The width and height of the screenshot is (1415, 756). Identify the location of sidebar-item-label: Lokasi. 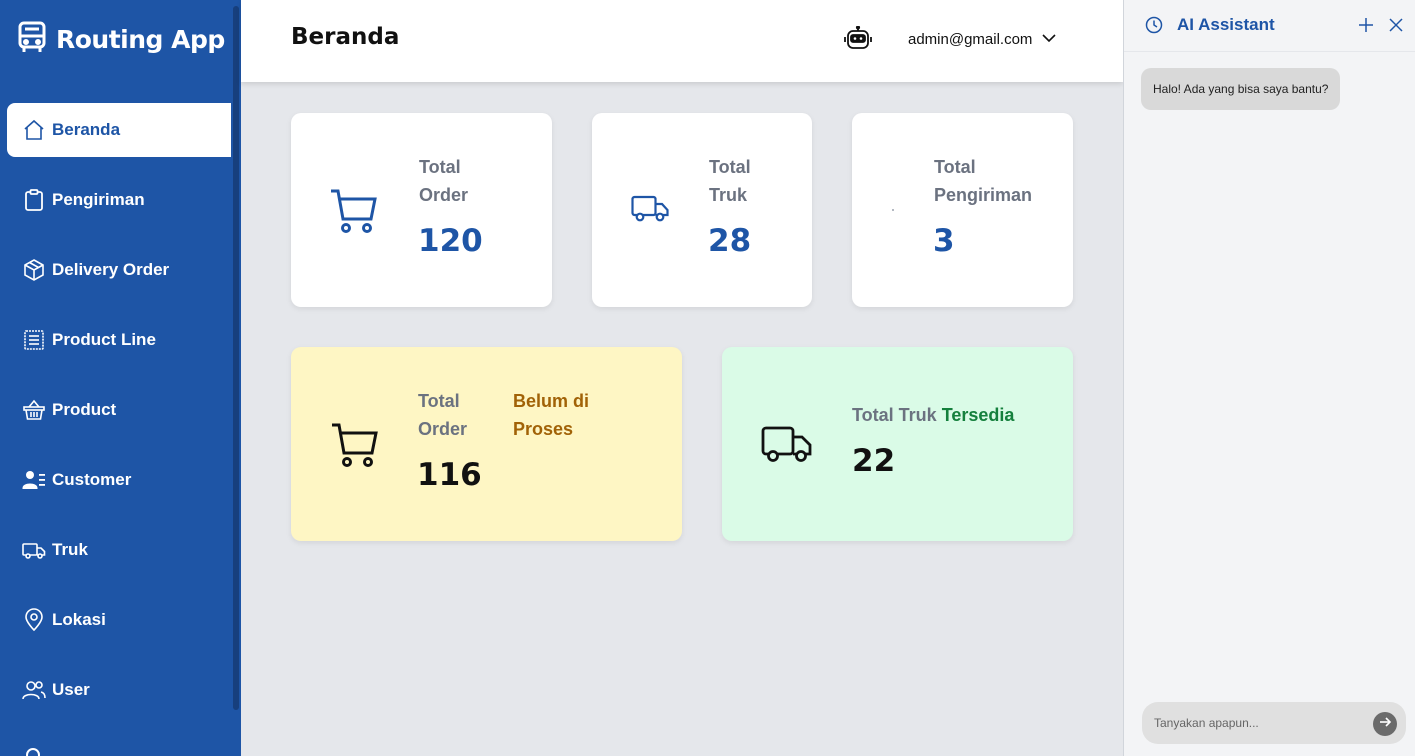
(79, 619).